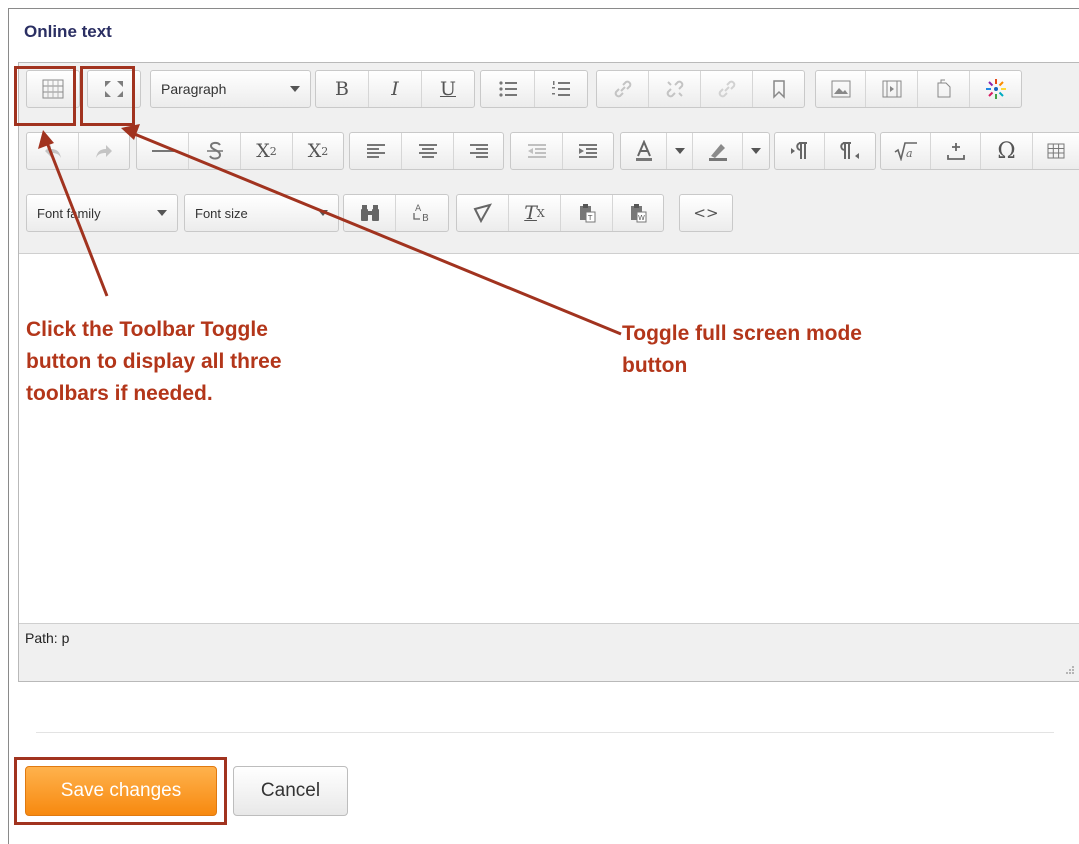 Image resolution: width=1079 pixels, height=844 pixels. Describe the element at coordinates (588, 151) in the screenshot. I see `indent-button` at that location.